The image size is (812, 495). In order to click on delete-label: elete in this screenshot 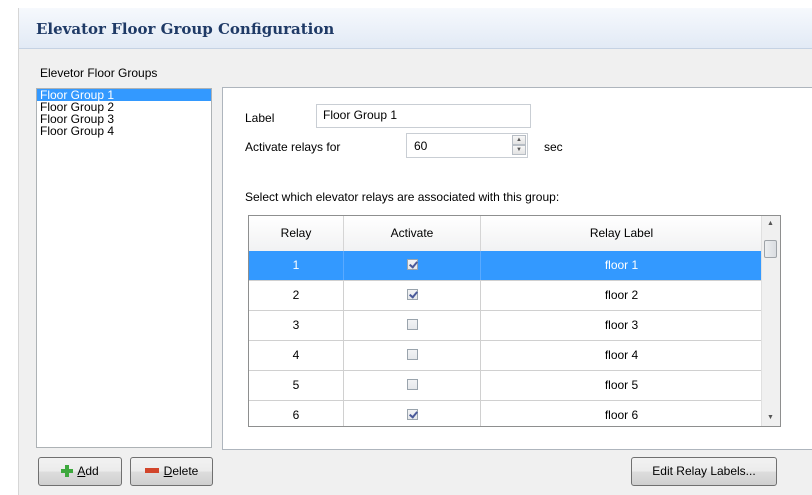, I will do `click(185, 471)`.